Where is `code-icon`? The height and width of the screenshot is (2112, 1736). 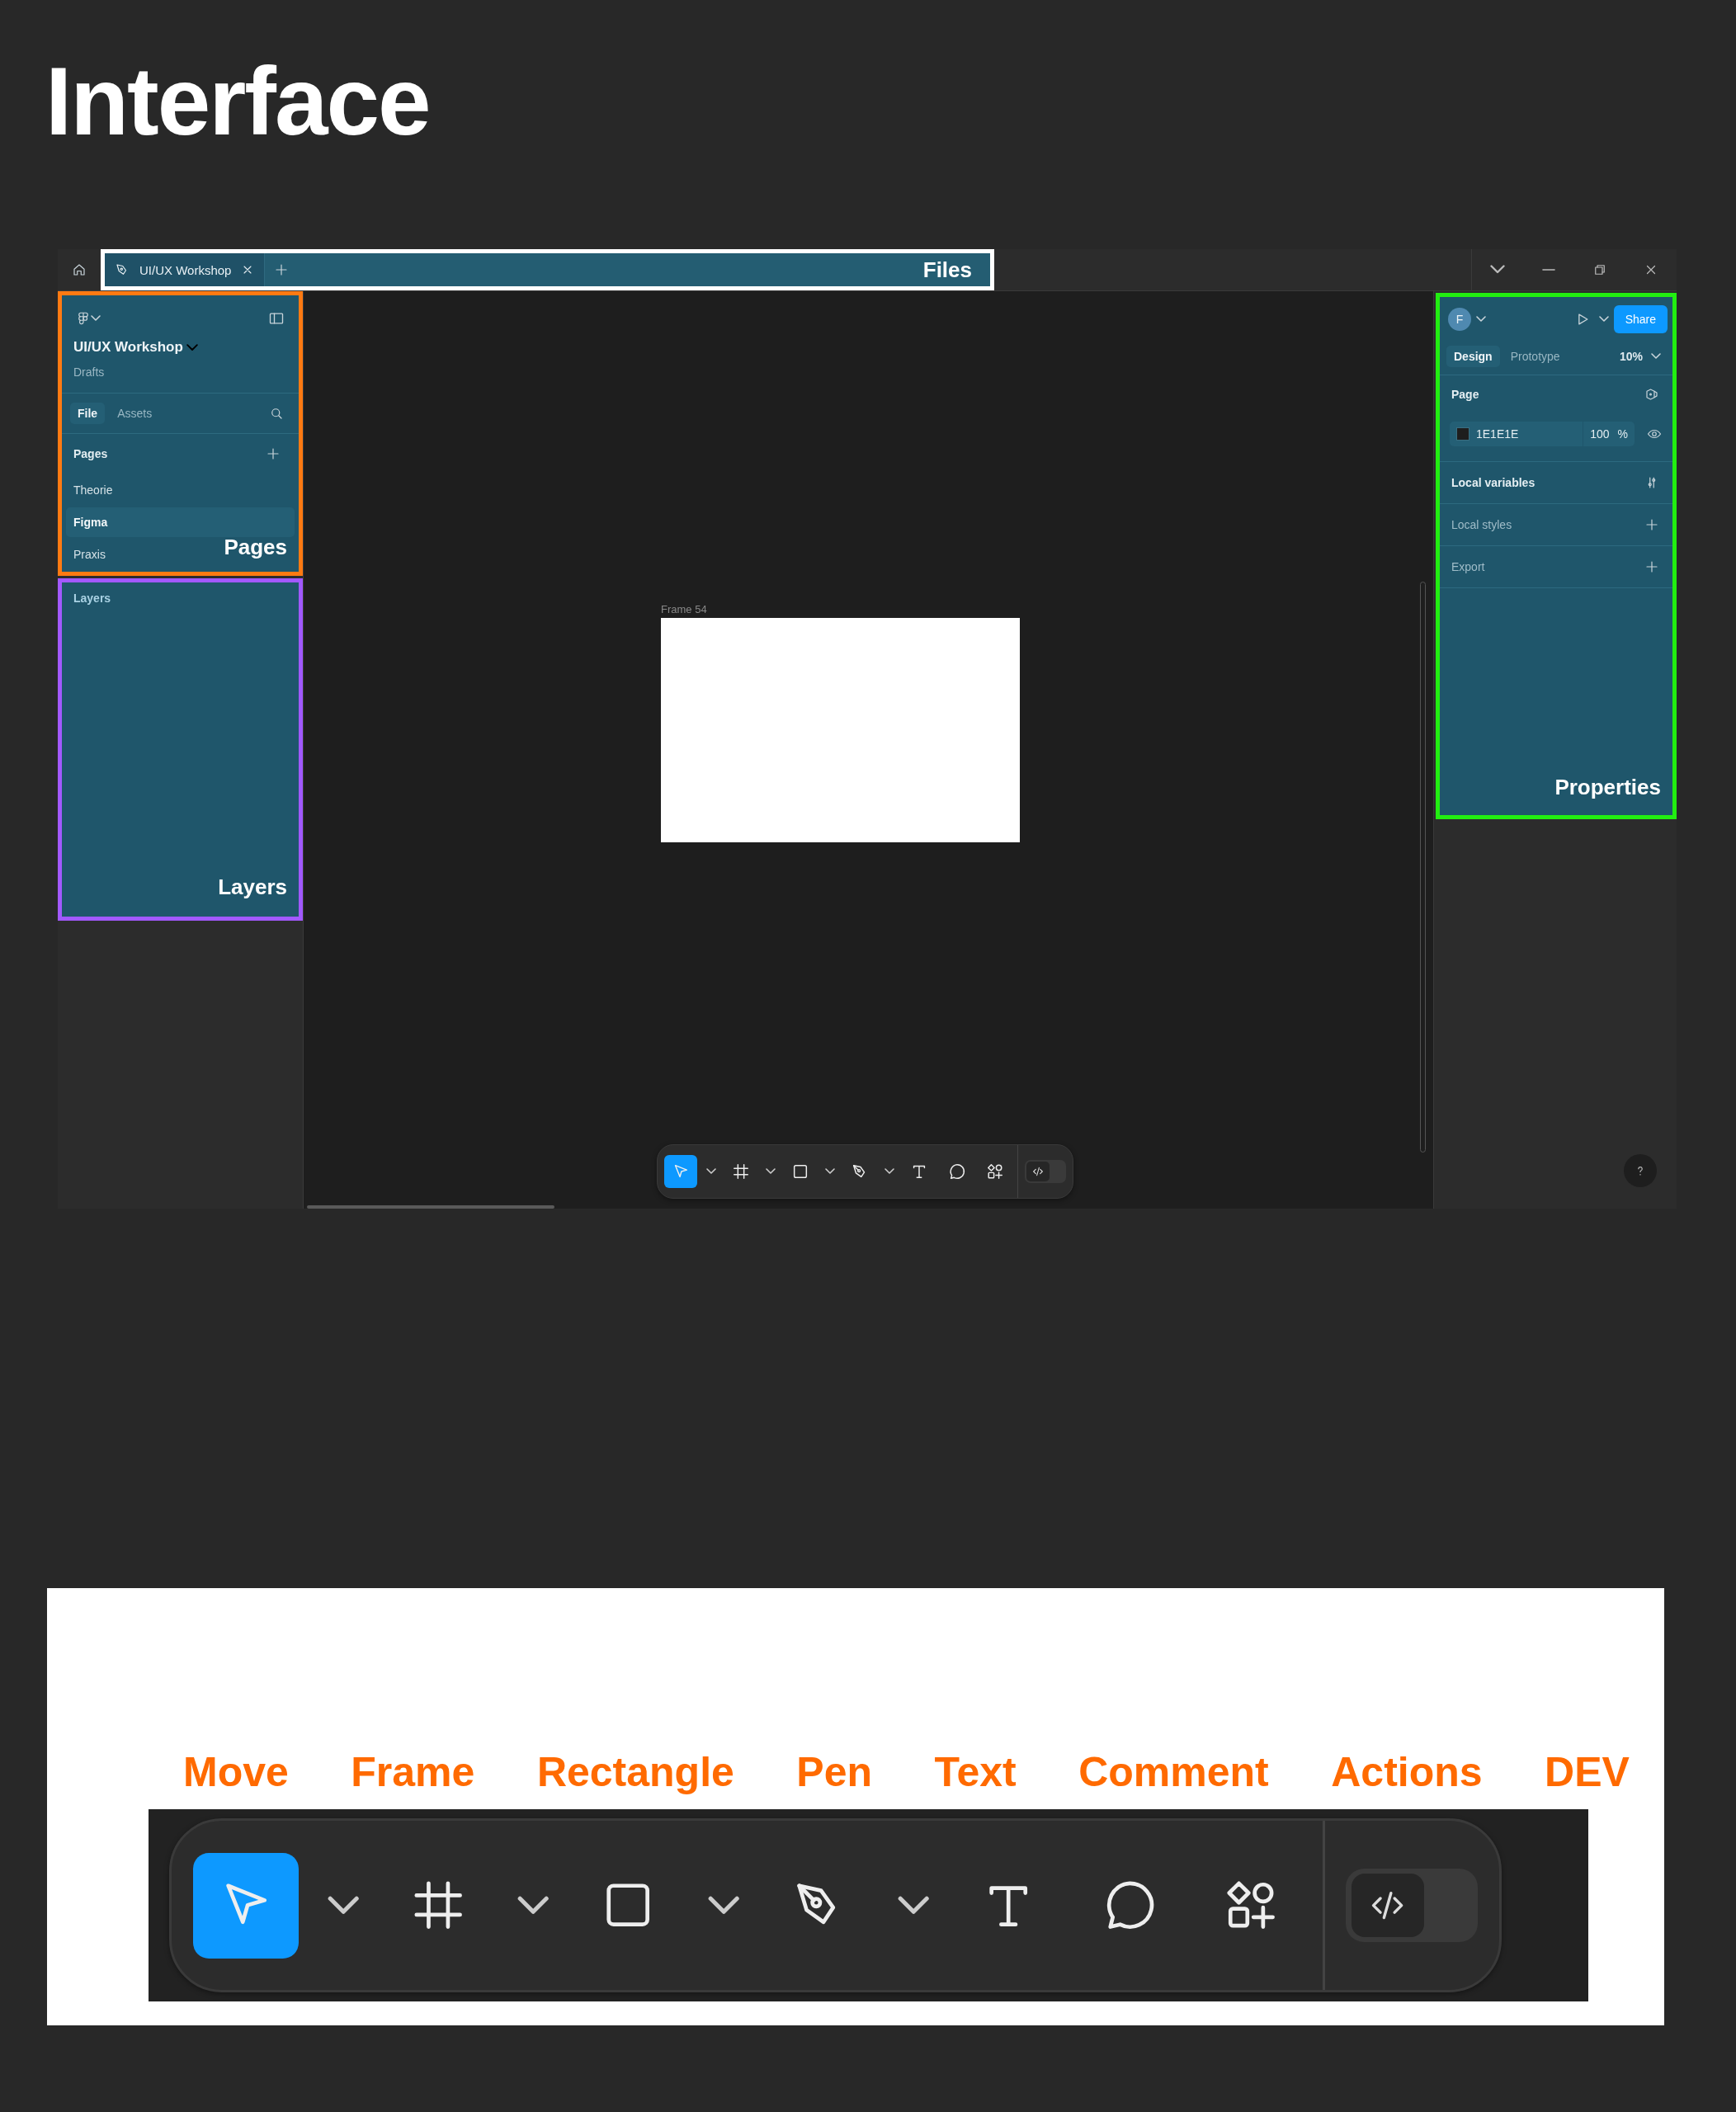 code-icon is located at coordinates (1038, 1171).